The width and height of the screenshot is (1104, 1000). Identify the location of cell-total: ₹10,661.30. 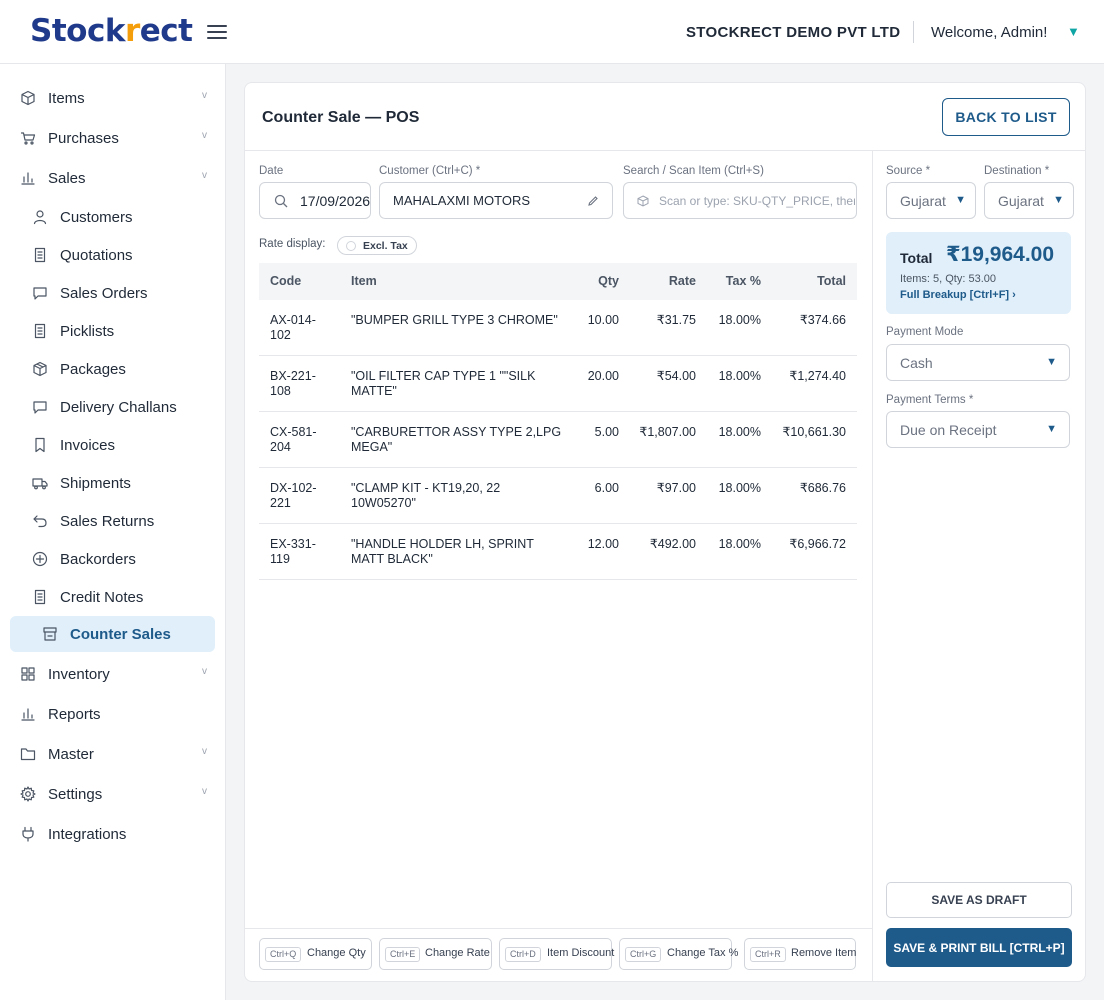
(814, 432).